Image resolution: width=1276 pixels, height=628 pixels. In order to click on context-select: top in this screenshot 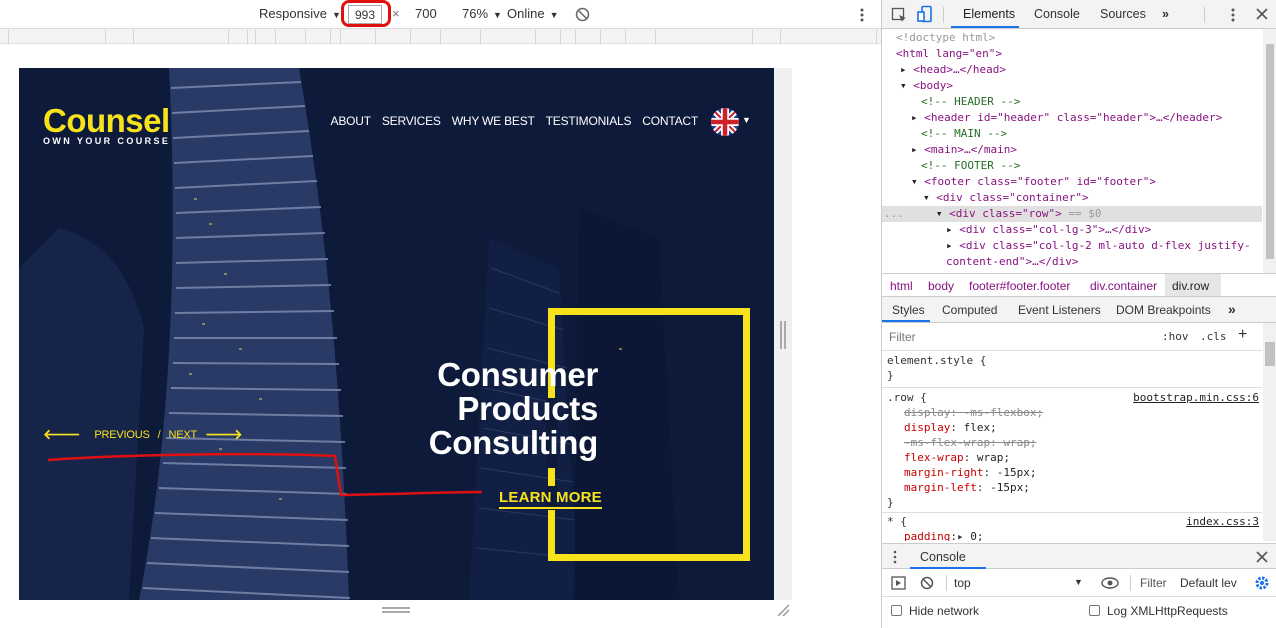, I will do `click(962, 583)`.